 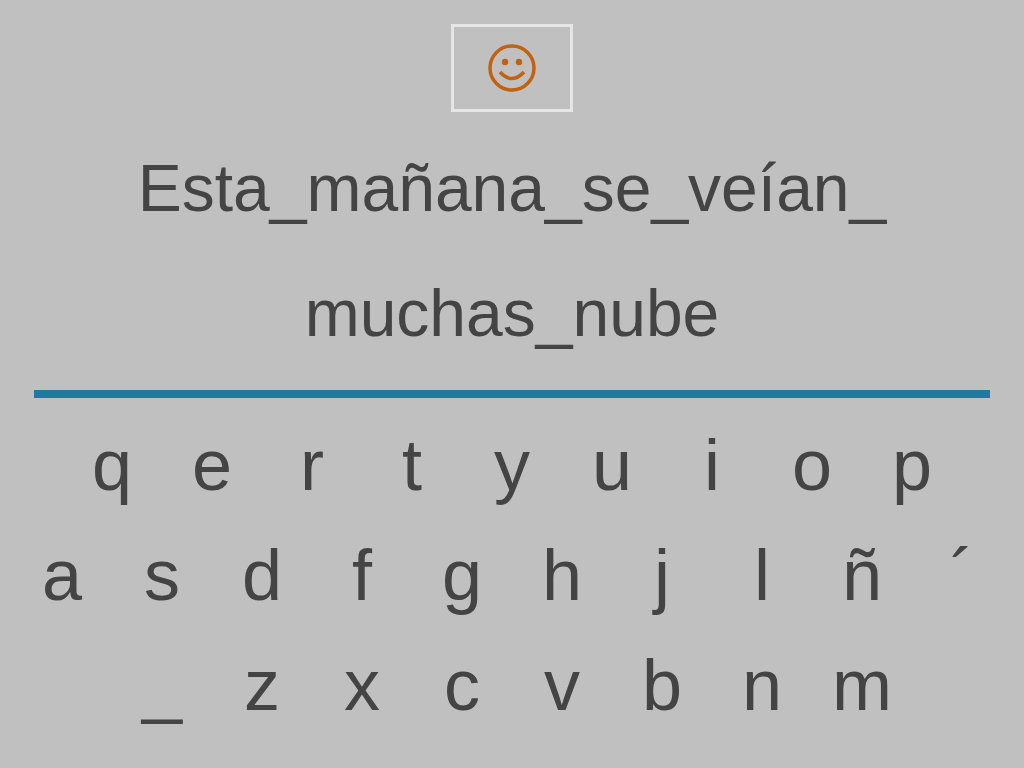 I want to click on letter-key: a, so click(x=62, y=575).